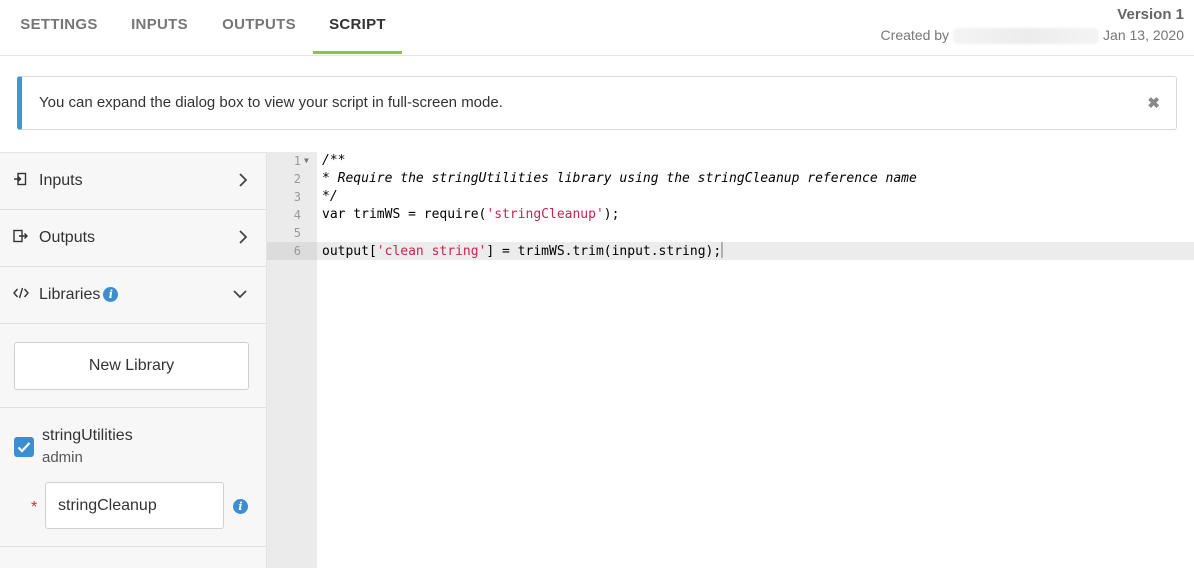 Image resolution: width=1194 pixels, height=568 pixels. I want to click on library-owner: admin, so click(62, 457).